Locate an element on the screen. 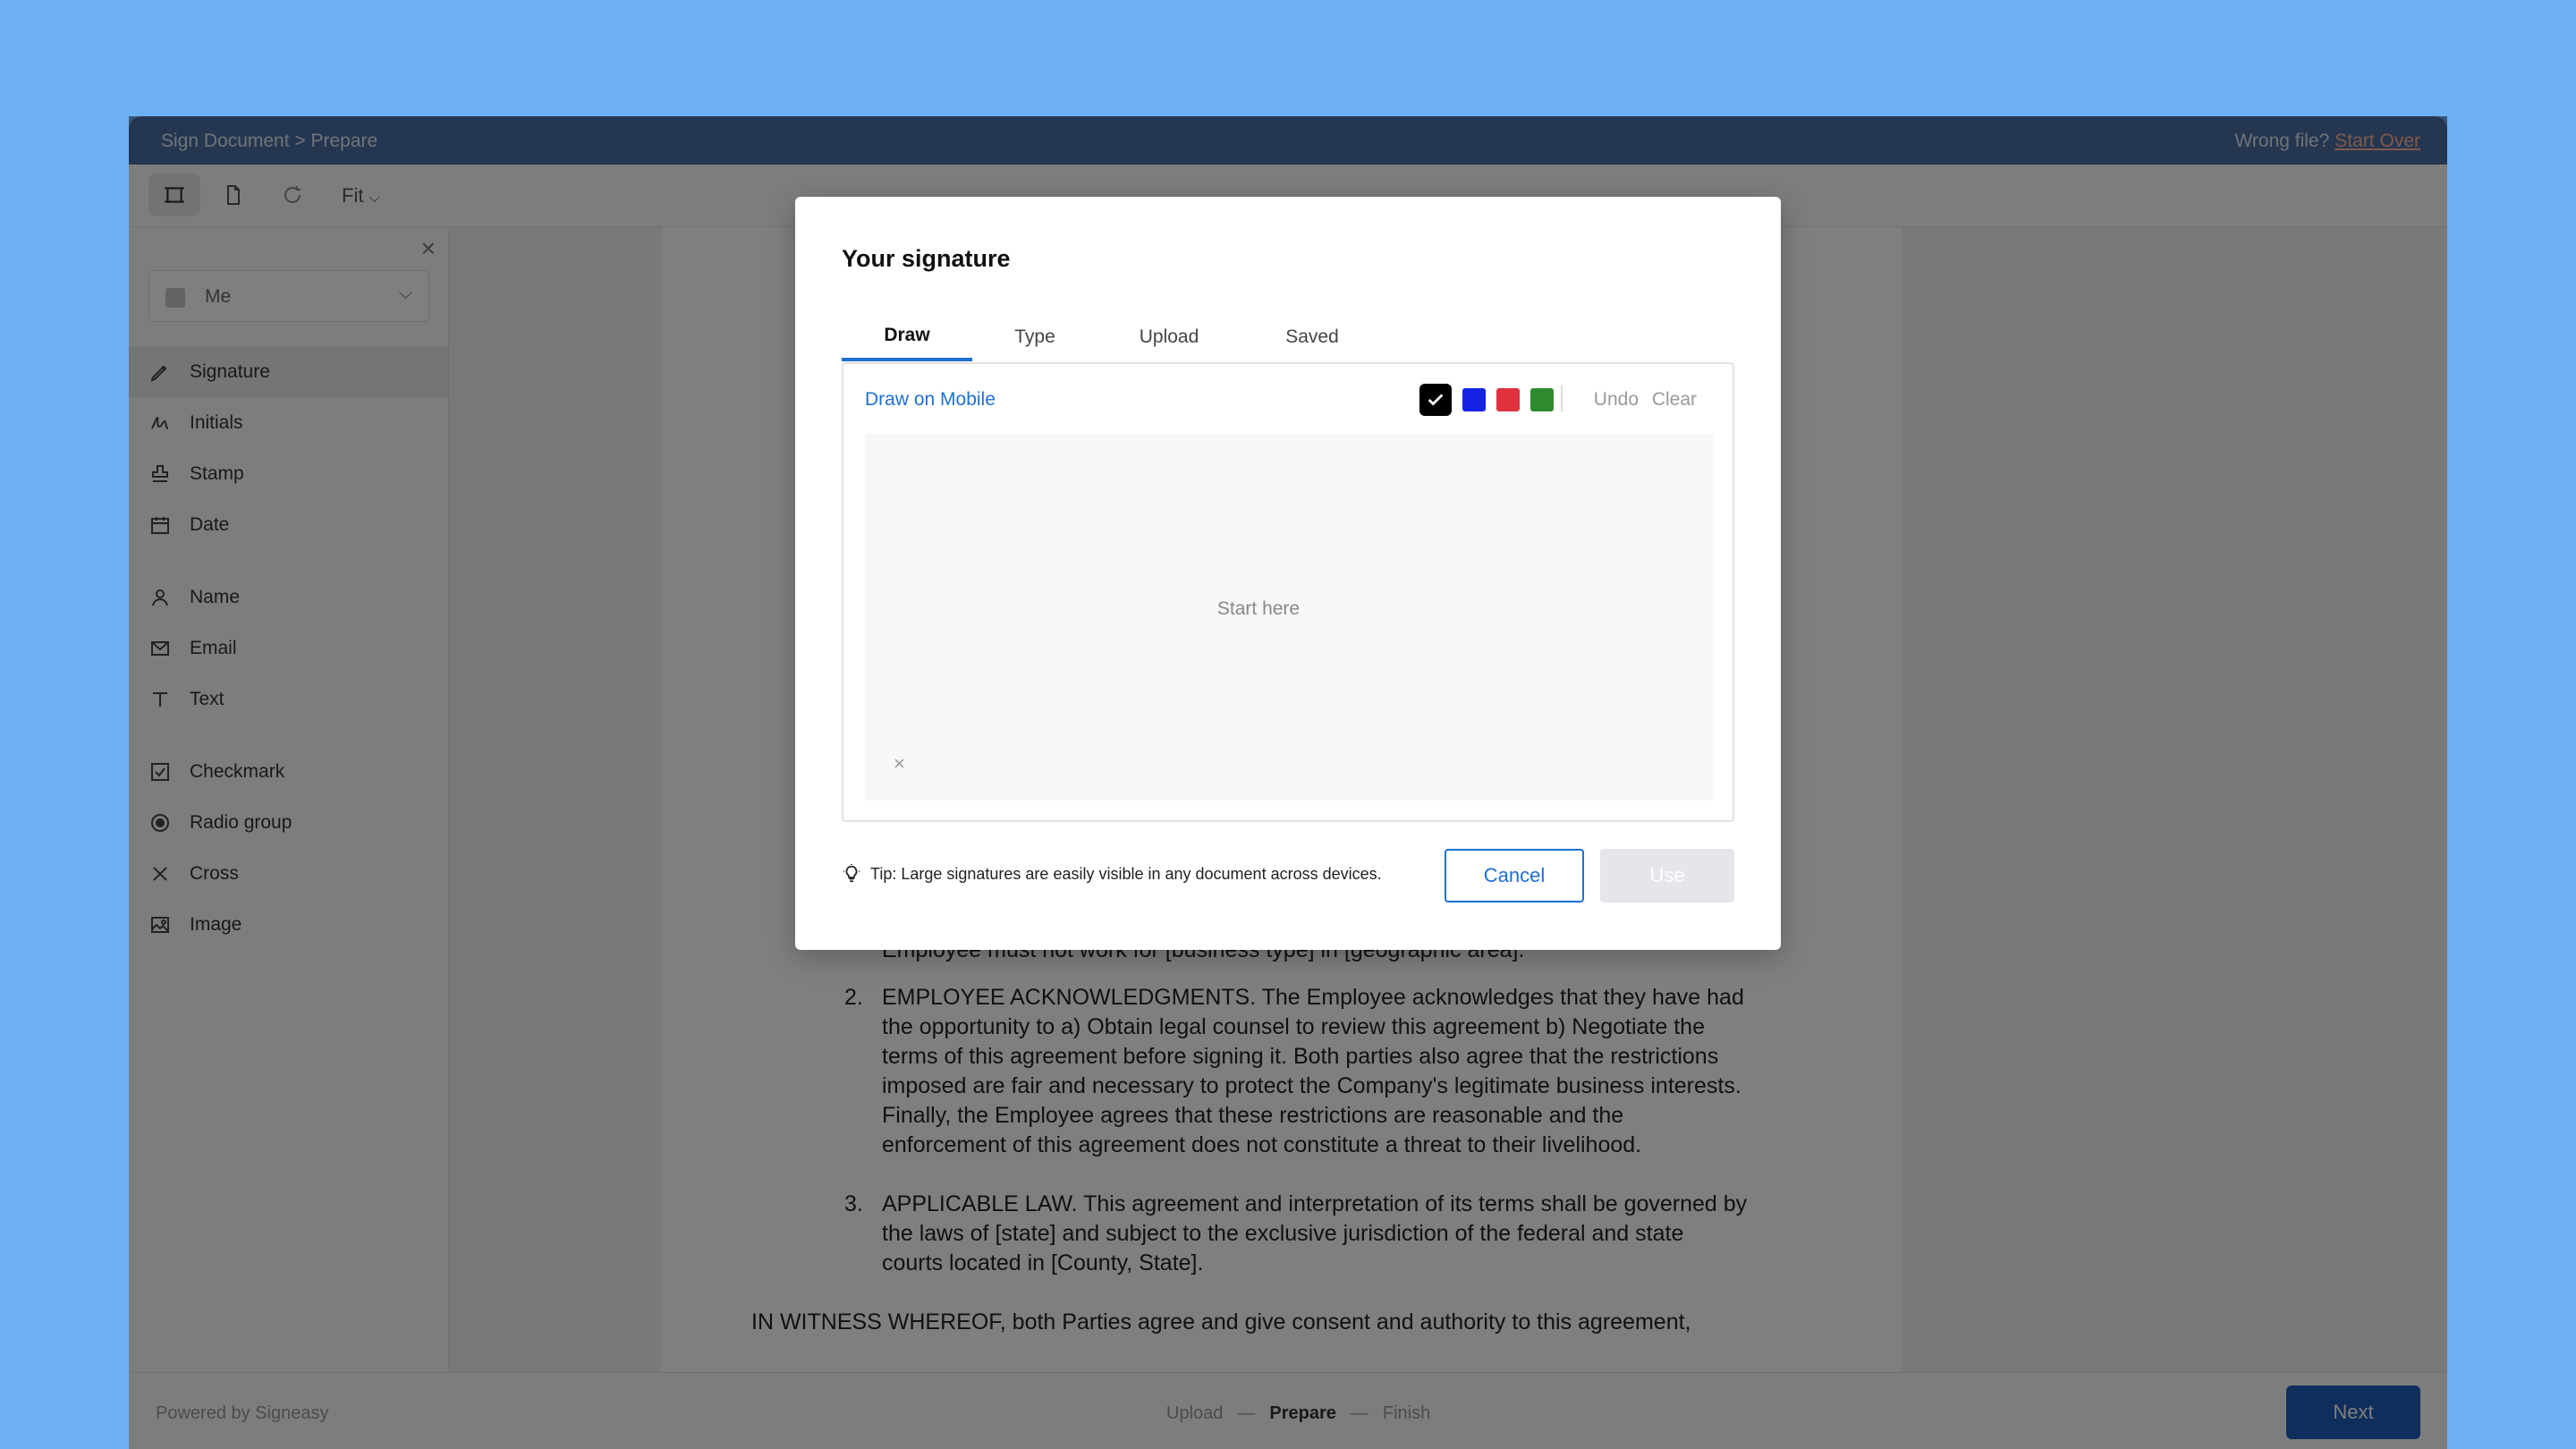 This screenshot has height=1449, width=2576. modal-title: Your signature is located at coordinates (926, 258).